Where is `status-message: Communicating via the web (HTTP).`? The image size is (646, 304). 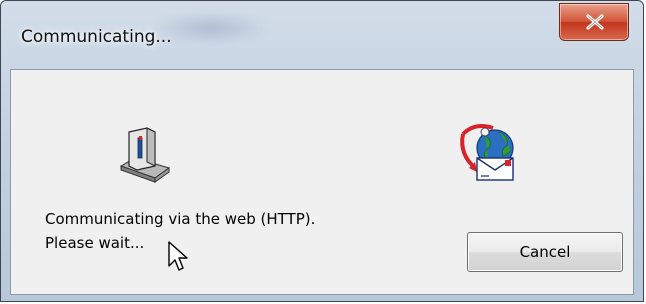 status-message: Communicating via the web (HTTP). is located at coordinates (180, 219).